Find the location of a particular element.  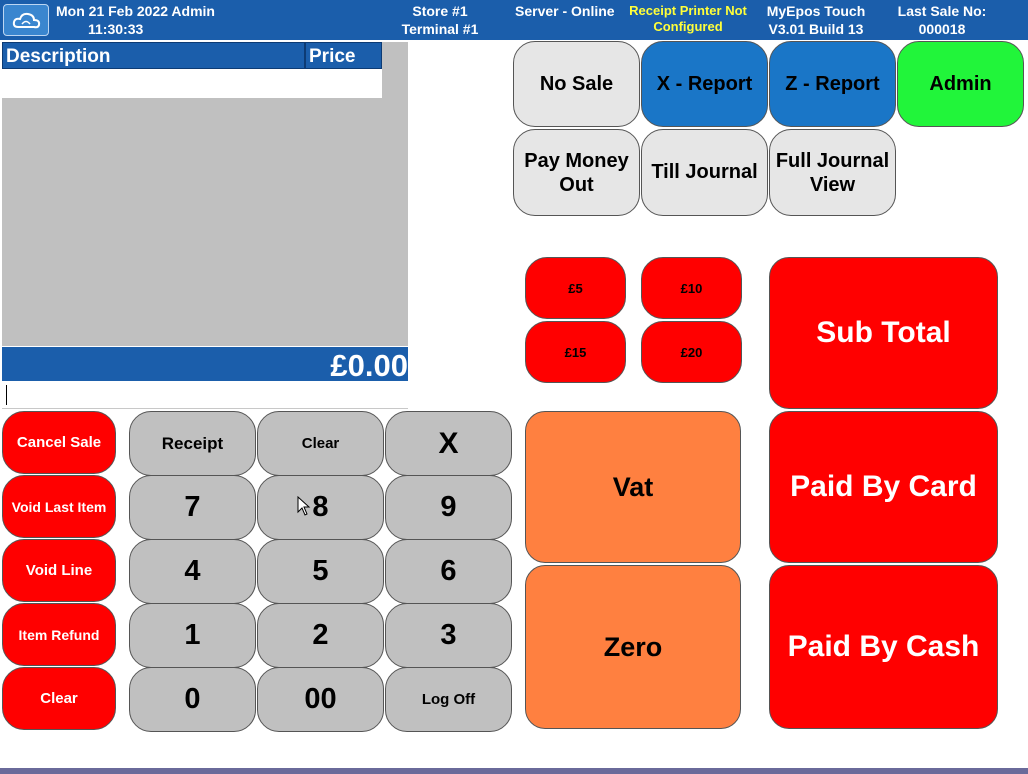

cash-15-button: £15 is located at coordinates (575, 352).